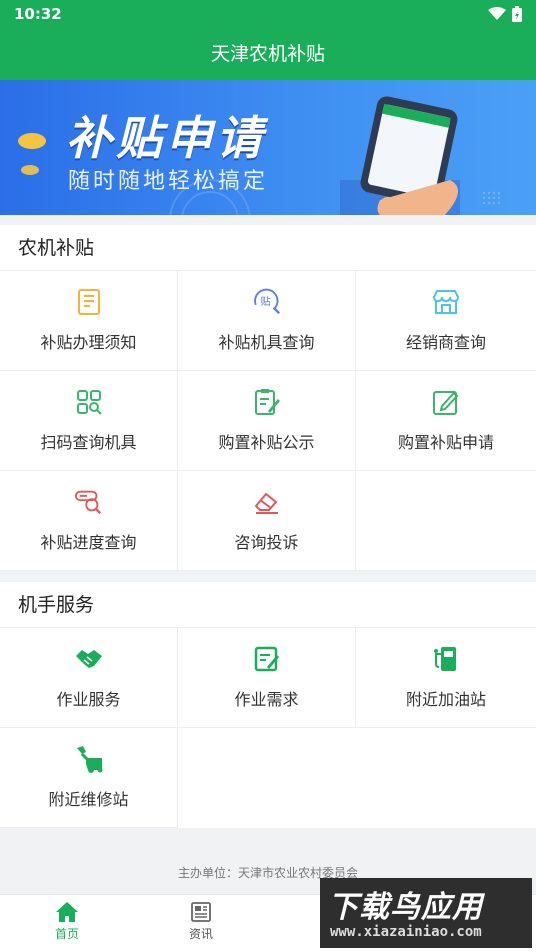 The image size is (536, 952). I want to click on watermark-url: www.xiazainiao.com, so click(406, 932).